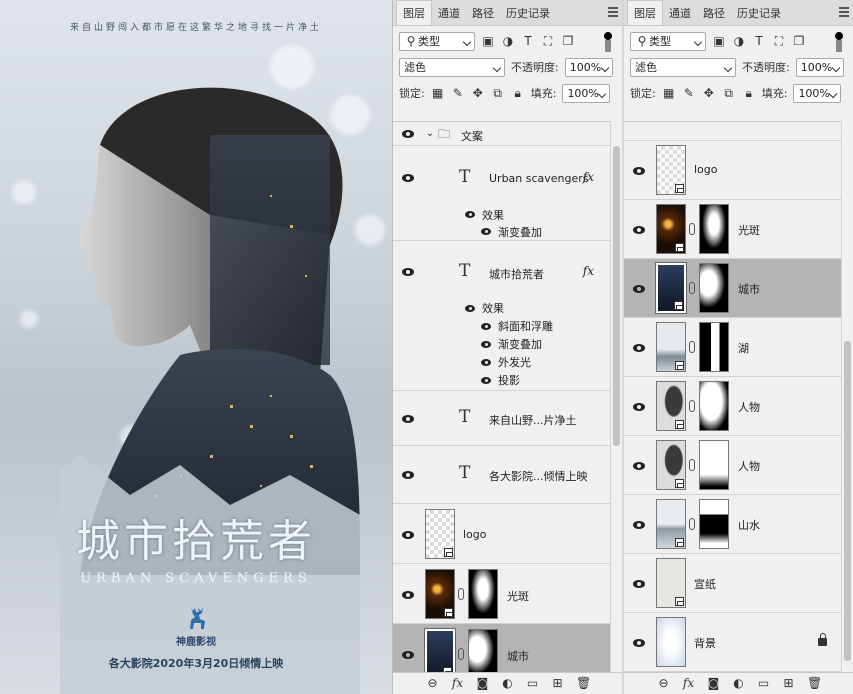 The width and height of the screenshot is (853, 694). I want to click on layer-tagline-text: T 来自山野...片净土, so click(501, 418).